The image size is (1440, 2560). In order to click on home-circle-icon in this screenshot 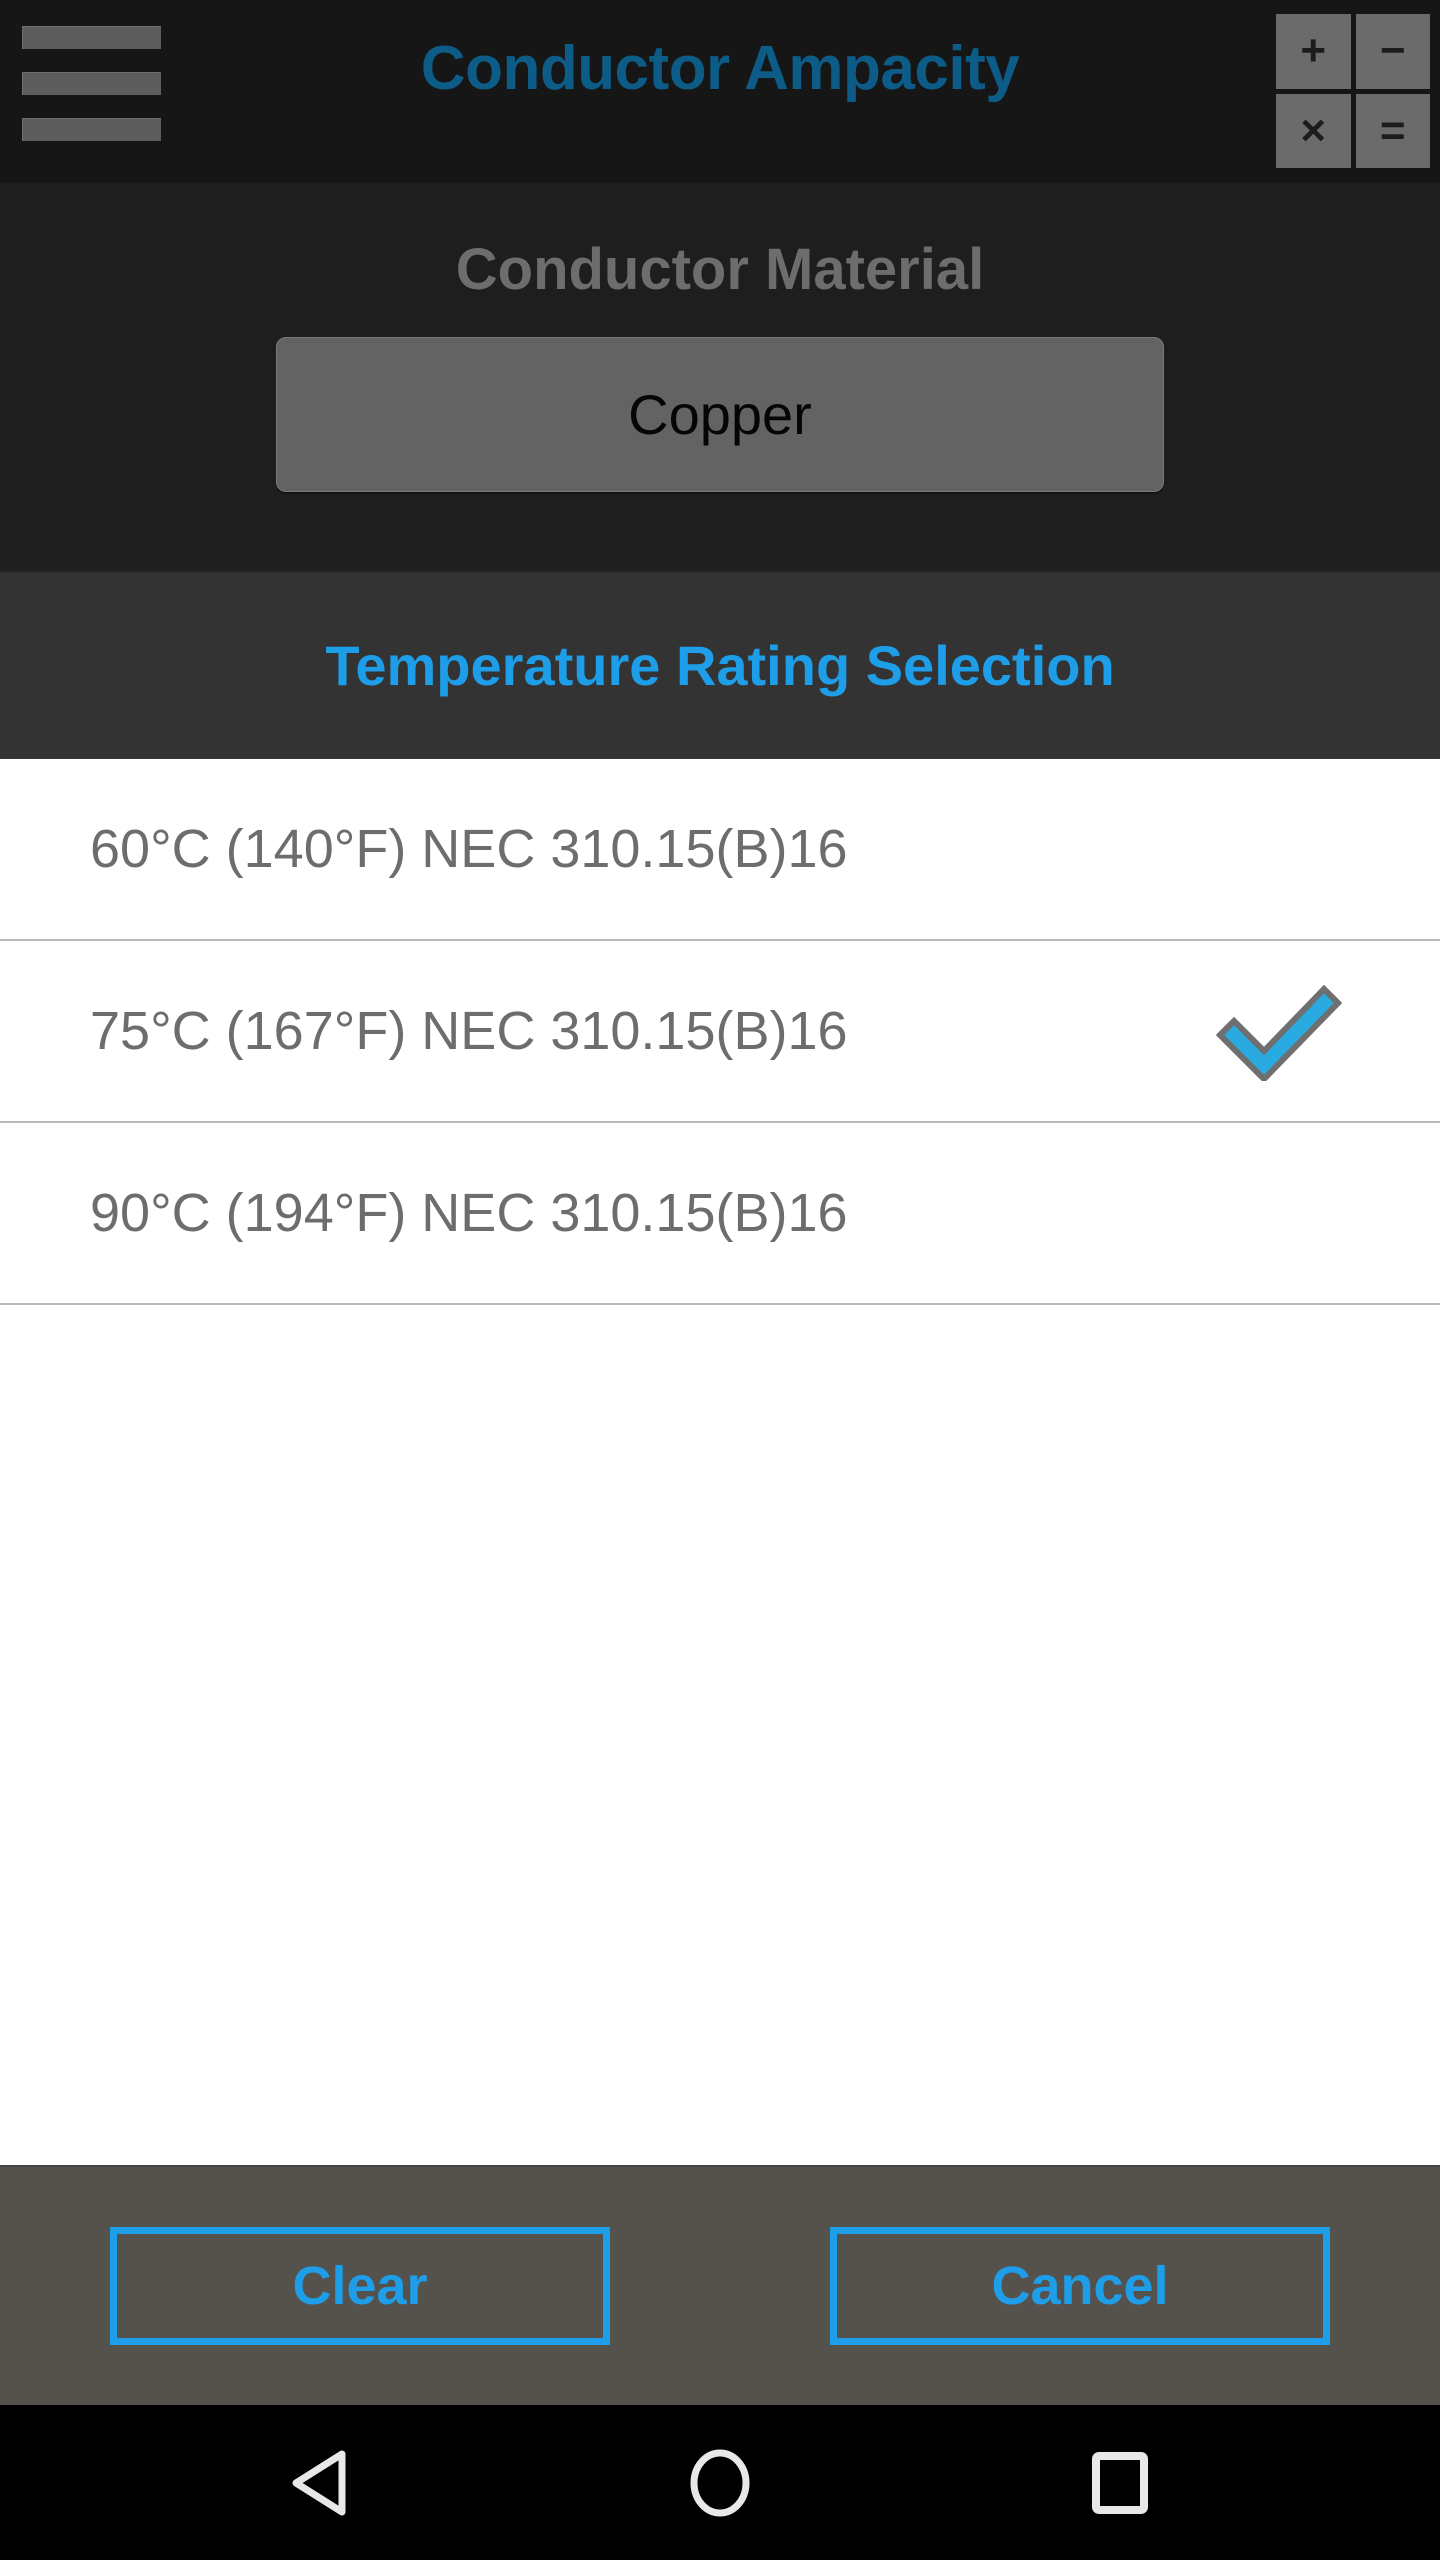, I will do `click(720, 2483)`.